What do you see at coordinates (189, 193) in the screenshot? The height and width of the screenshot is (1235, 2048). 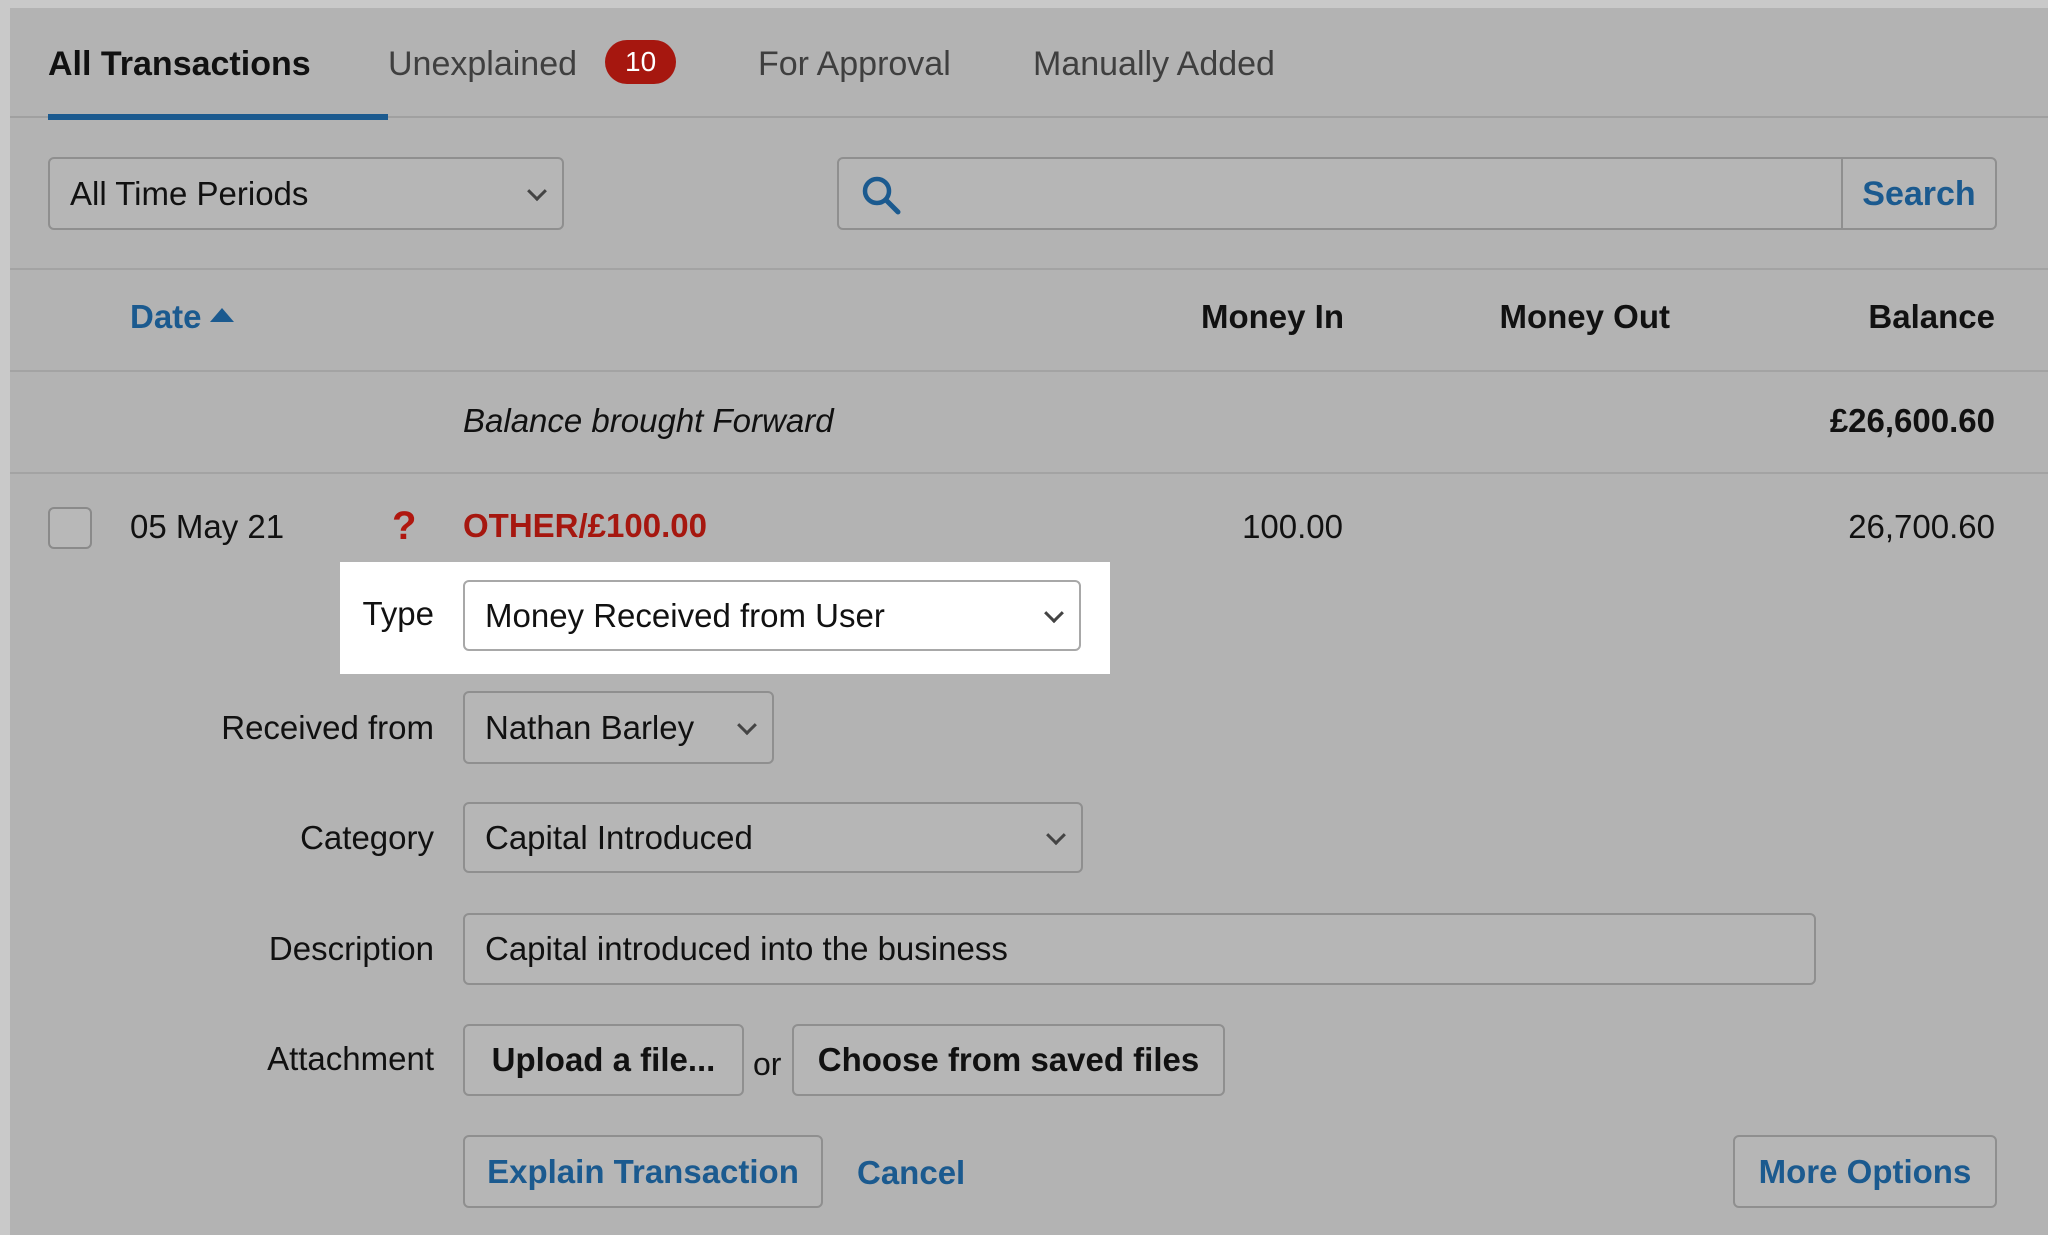 I see `time-period-value: All Time Periods` at bounding box center [189, 193].